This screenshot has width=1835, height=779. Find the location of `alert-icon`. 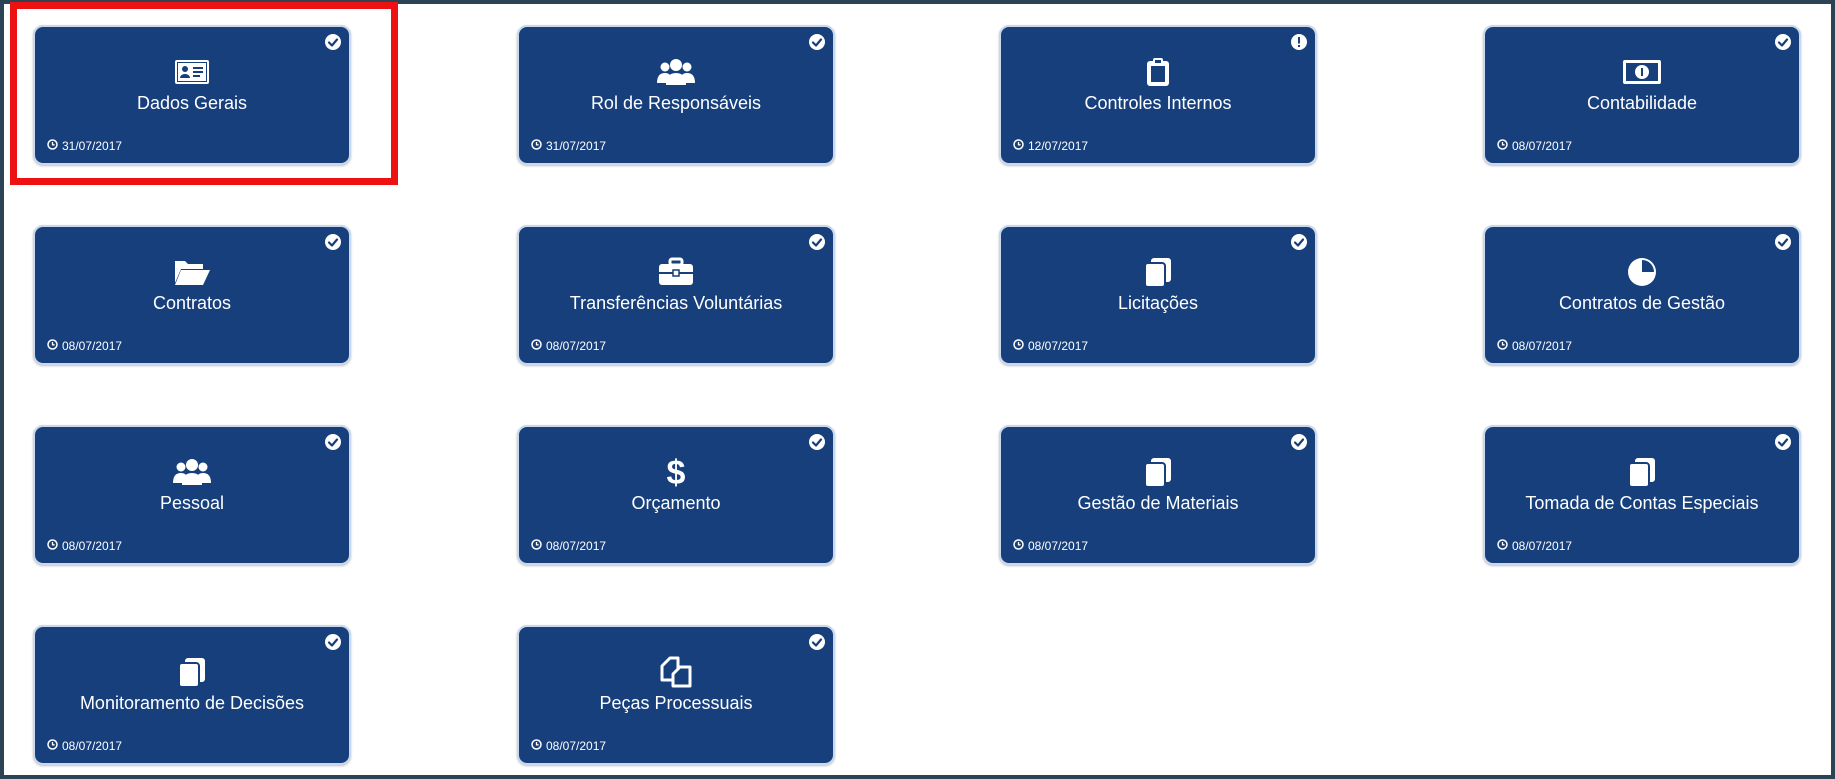

alert-icon is located at coordinates (1299, 42).